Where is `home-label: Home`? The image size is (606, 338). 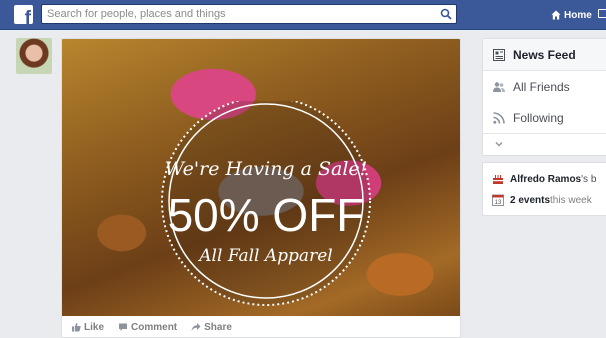 home-label: Home is located at coordinates (578, 15).